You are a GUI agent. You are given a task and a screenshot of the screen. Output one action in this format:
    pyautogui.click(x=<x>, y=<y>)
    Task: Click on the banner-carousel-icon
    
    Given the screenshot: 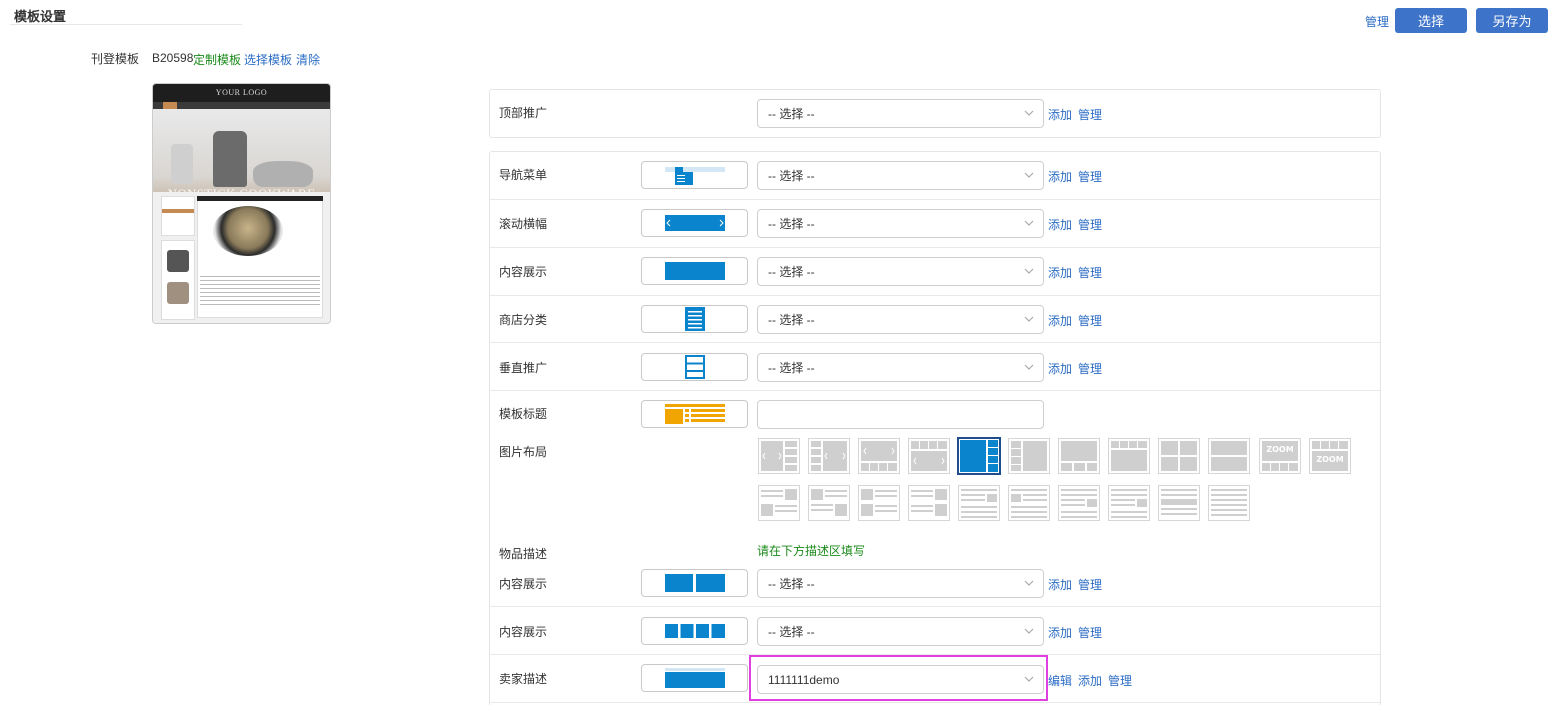 What is the action you would take?
    pyautogui.click(x=694, y=223)
    